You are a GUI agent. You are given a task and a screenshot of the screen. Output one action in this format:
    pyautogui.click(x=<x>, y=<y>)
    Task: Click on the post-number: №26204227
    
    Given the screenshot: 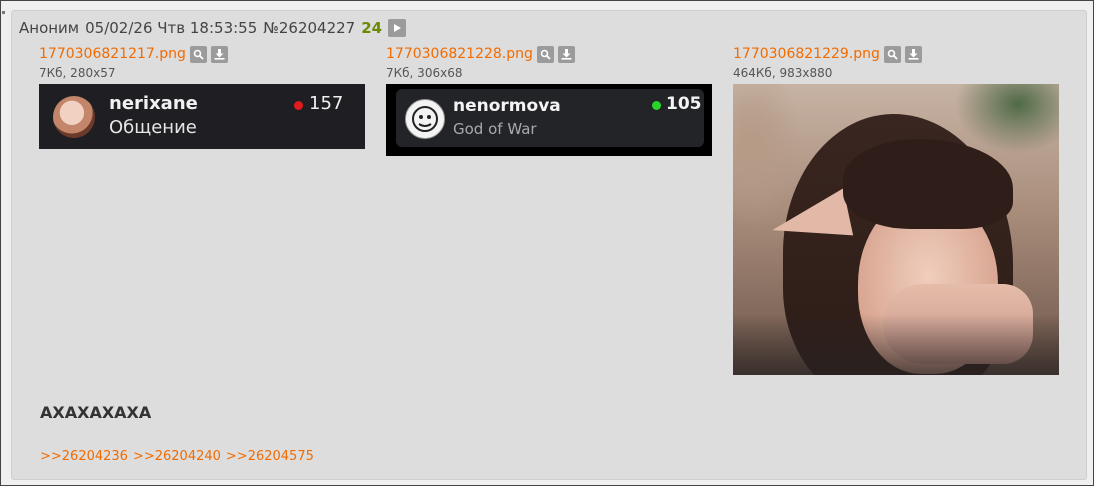 What is the action you would take?
    pyautogui.click(x=309, y=28)
    